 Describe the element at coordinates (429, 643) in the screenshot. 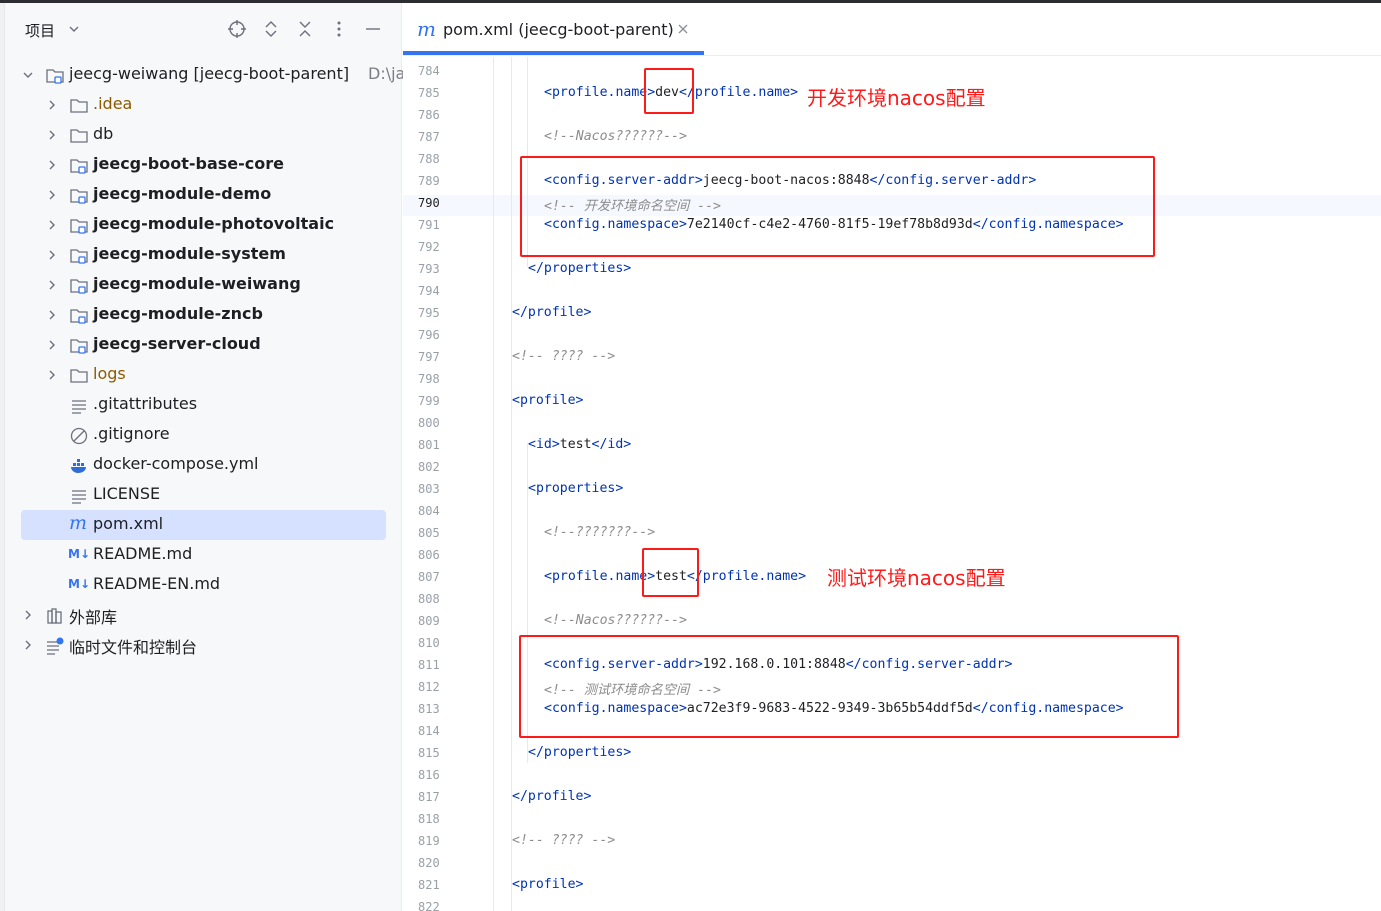

I see `line-number: 810` at that location.